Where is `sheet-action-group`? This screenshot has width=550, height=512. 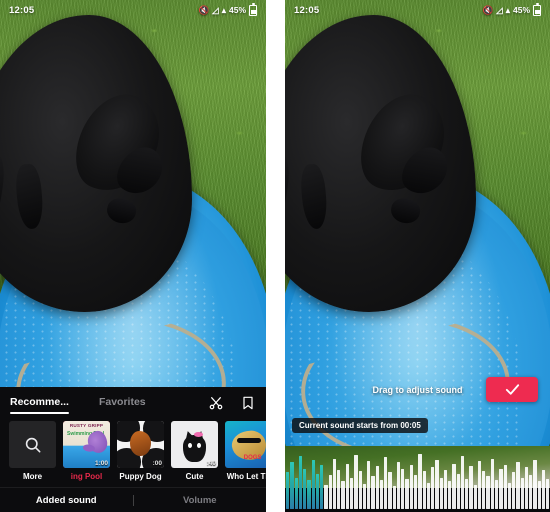 sheet-action-group is located at coordinates (232, 403).